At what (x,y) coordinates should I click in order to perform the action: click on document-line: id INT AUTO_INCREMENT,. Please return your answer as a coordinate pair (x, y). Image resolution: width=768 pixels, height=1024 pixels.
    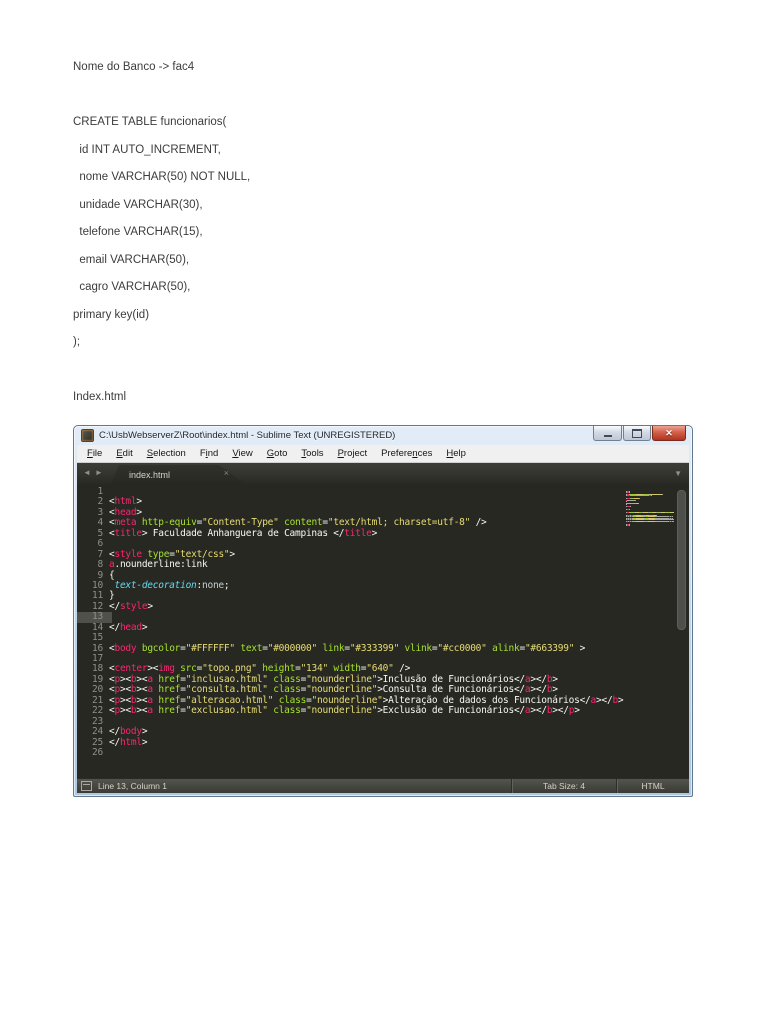
    Looking at the image, I should click on (147, 149).